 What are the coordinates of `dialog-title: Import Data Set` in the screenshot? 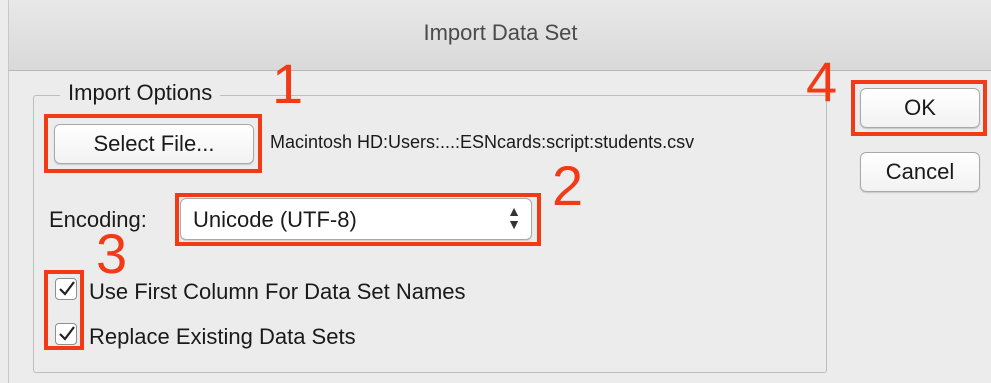 It's located at (500, 32).